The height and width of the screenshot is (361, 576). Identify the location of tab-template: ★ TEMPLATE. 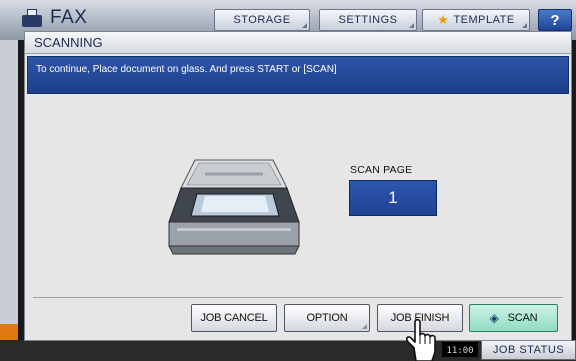
(476, 20).